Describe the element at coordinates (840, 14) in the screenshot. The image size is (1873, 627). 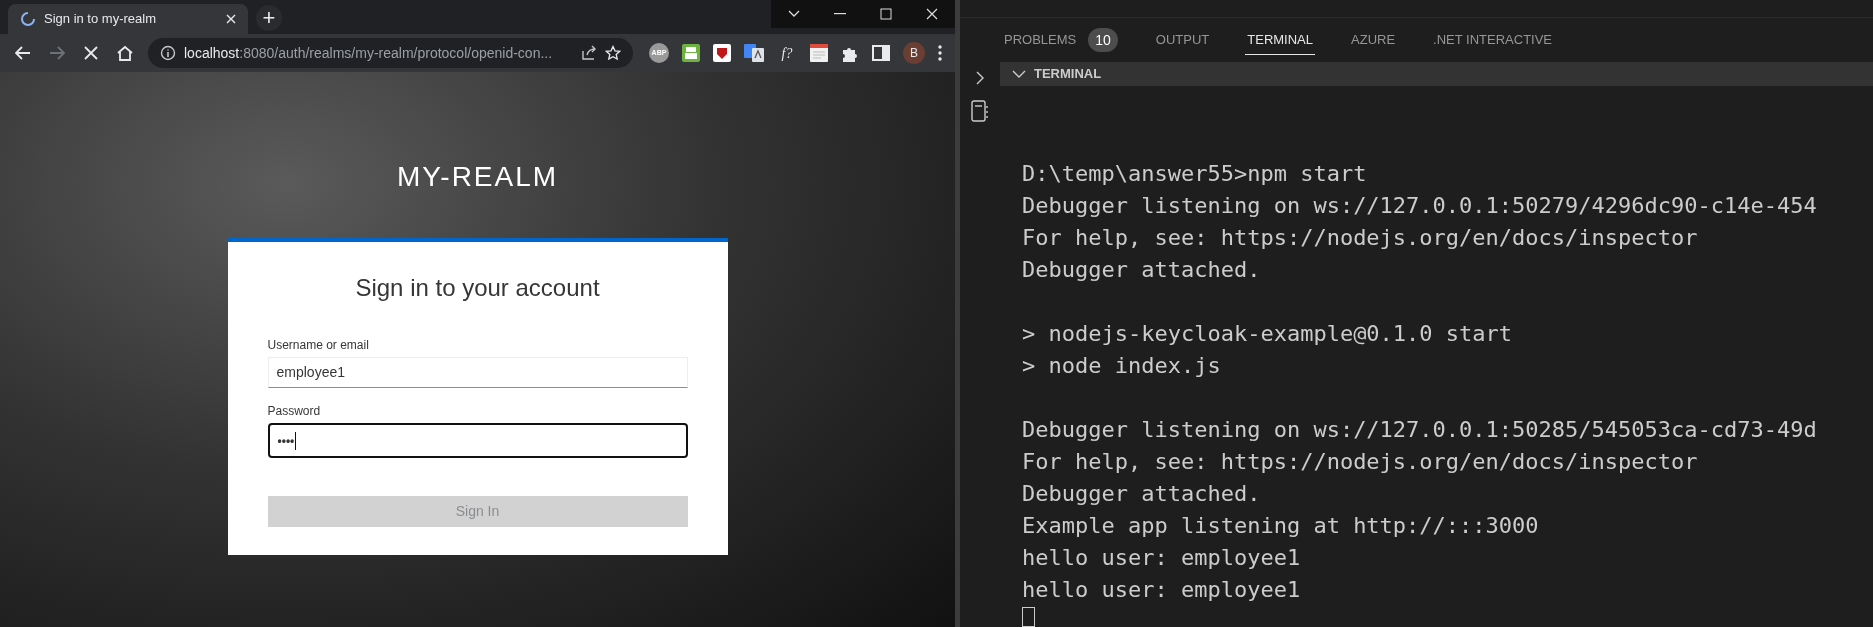
I see `minimize-icon` at that location.